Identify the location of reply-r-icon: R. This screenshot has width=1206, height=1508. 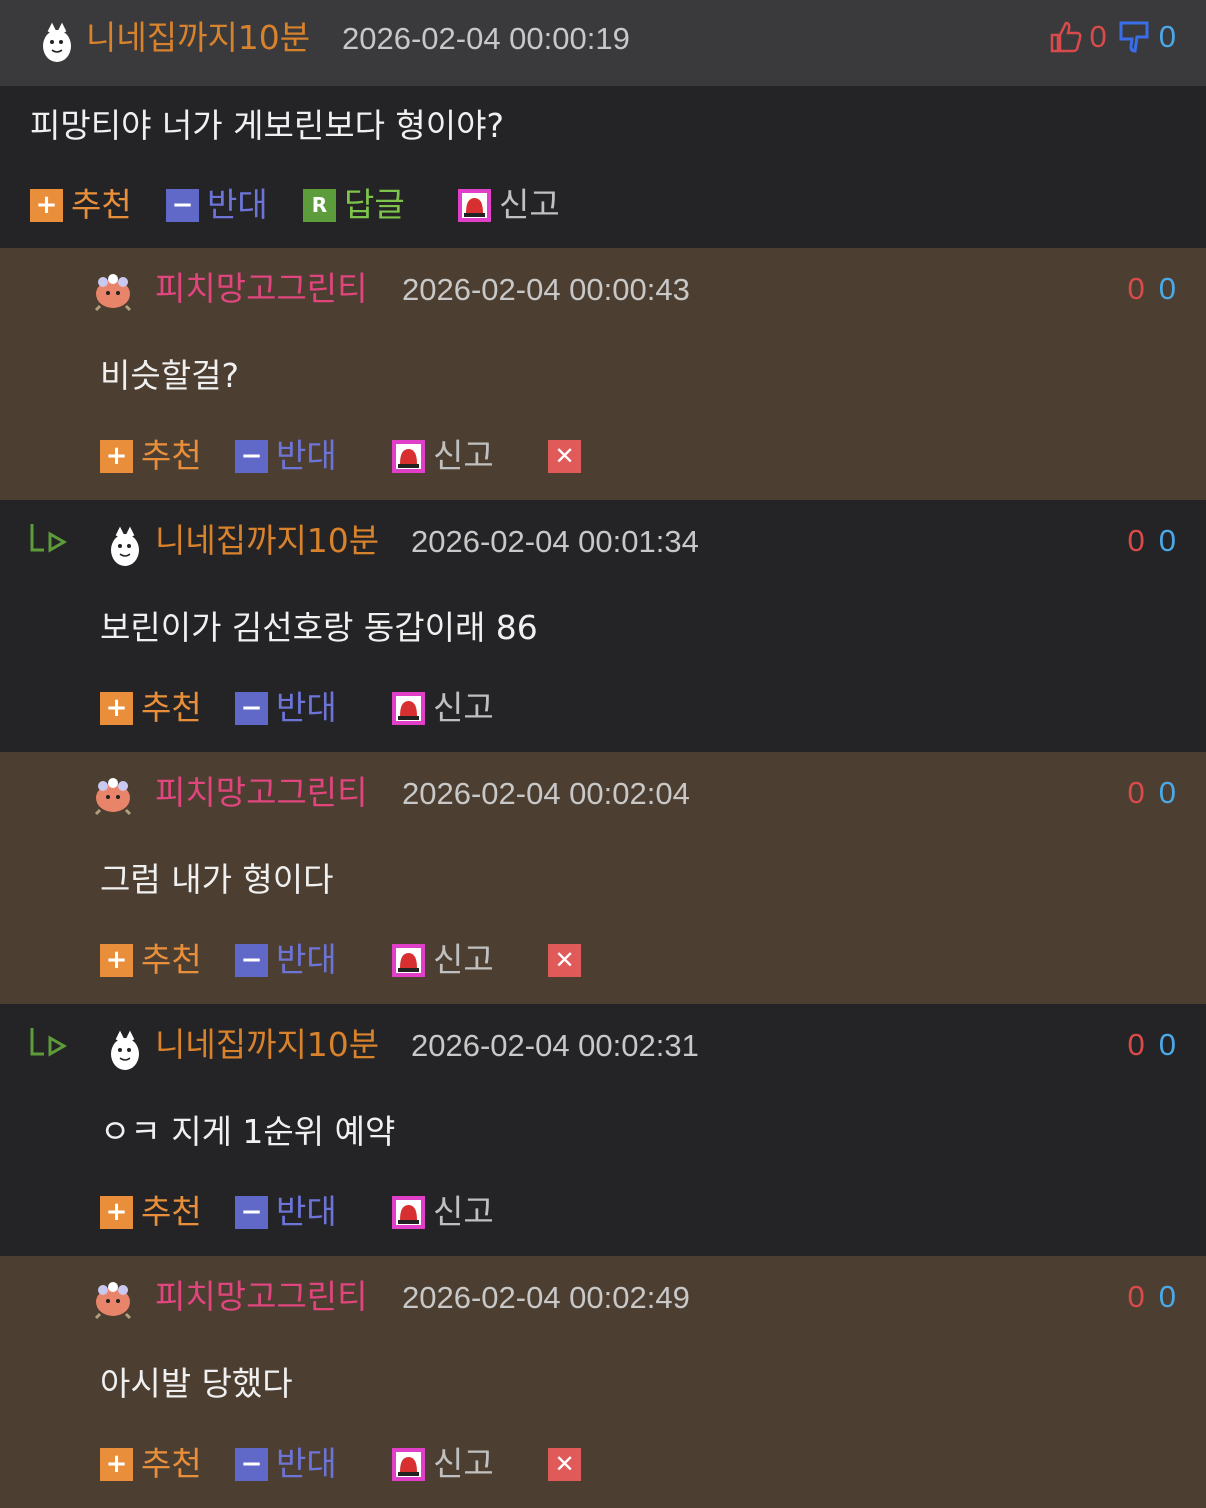
(319, 205).